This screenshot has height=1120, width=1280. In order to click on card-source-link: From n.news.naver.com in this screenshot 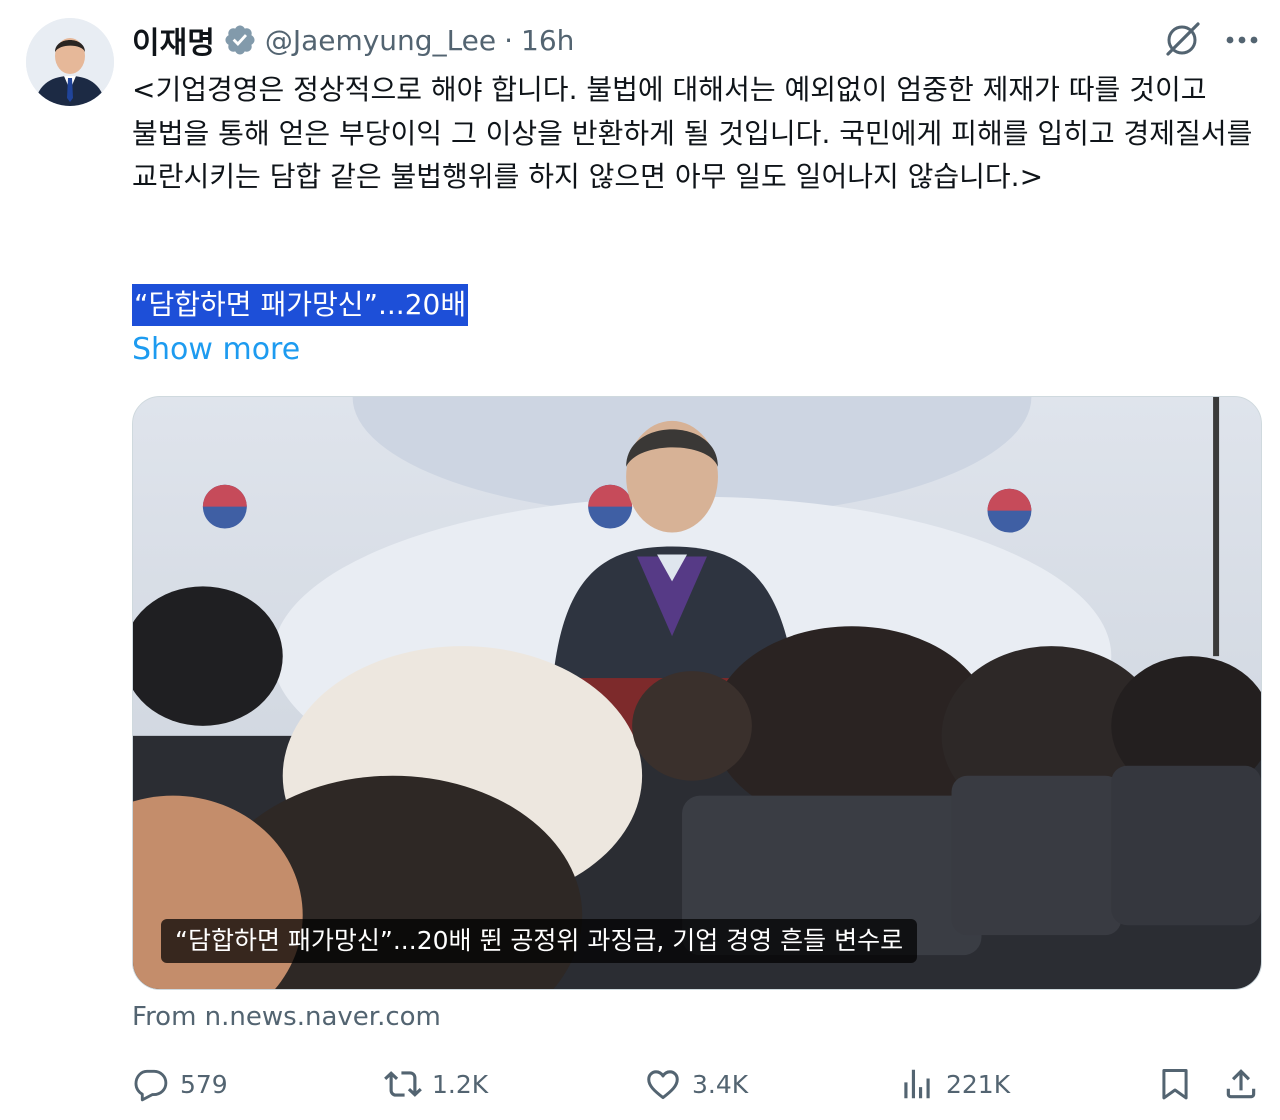, I will do `click(286, 1017)`.